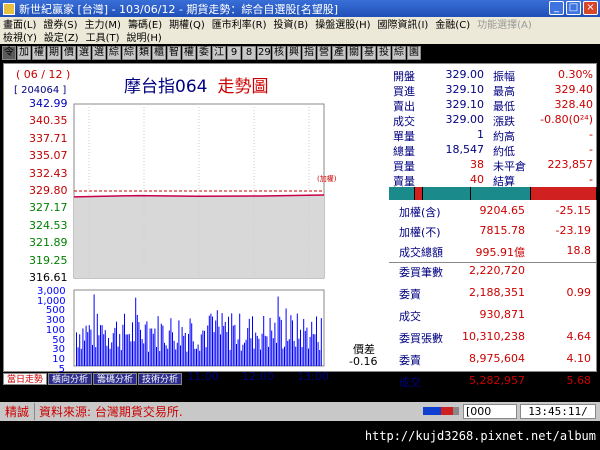  I want to click on menu-item: 功能選擇(A), so click(504, 23).